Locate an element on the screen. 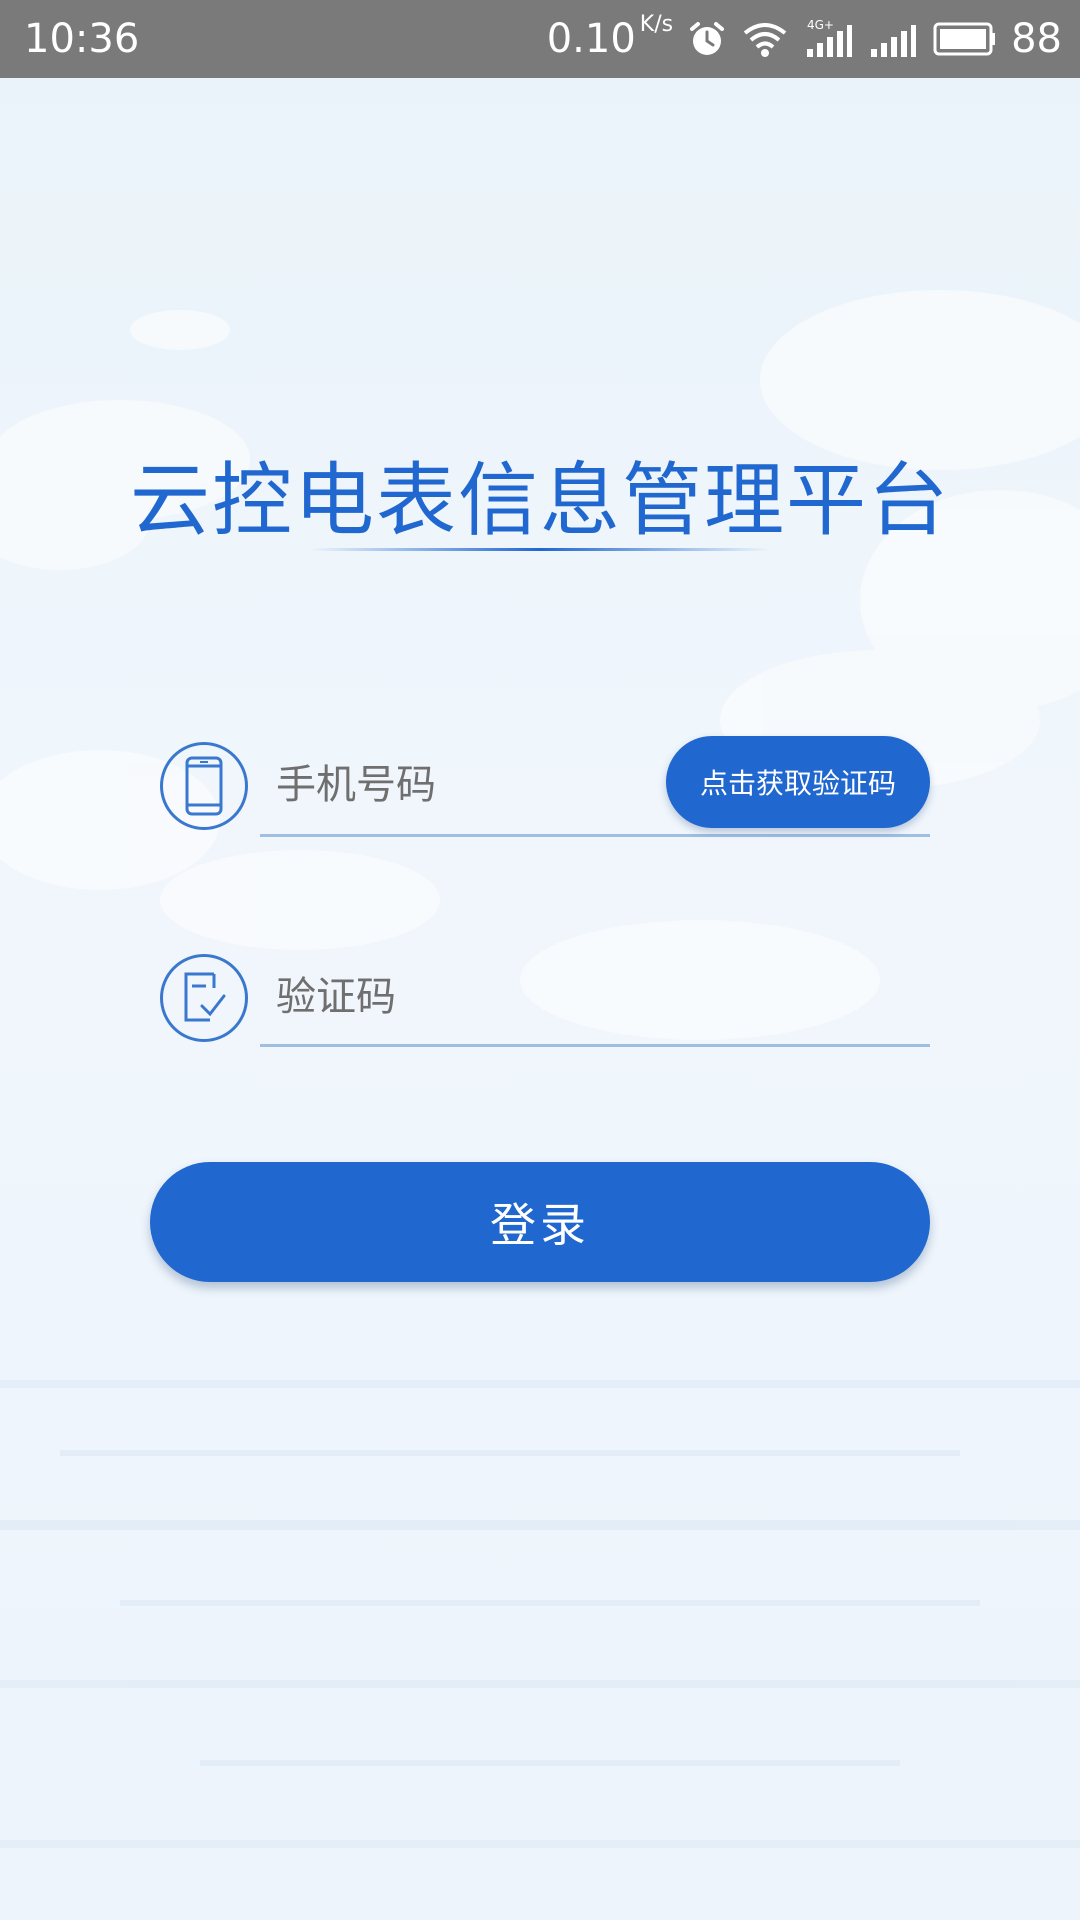 The height and width of the screenshot is (1920, 1080). phone-input is located at coordinates (466, 785).